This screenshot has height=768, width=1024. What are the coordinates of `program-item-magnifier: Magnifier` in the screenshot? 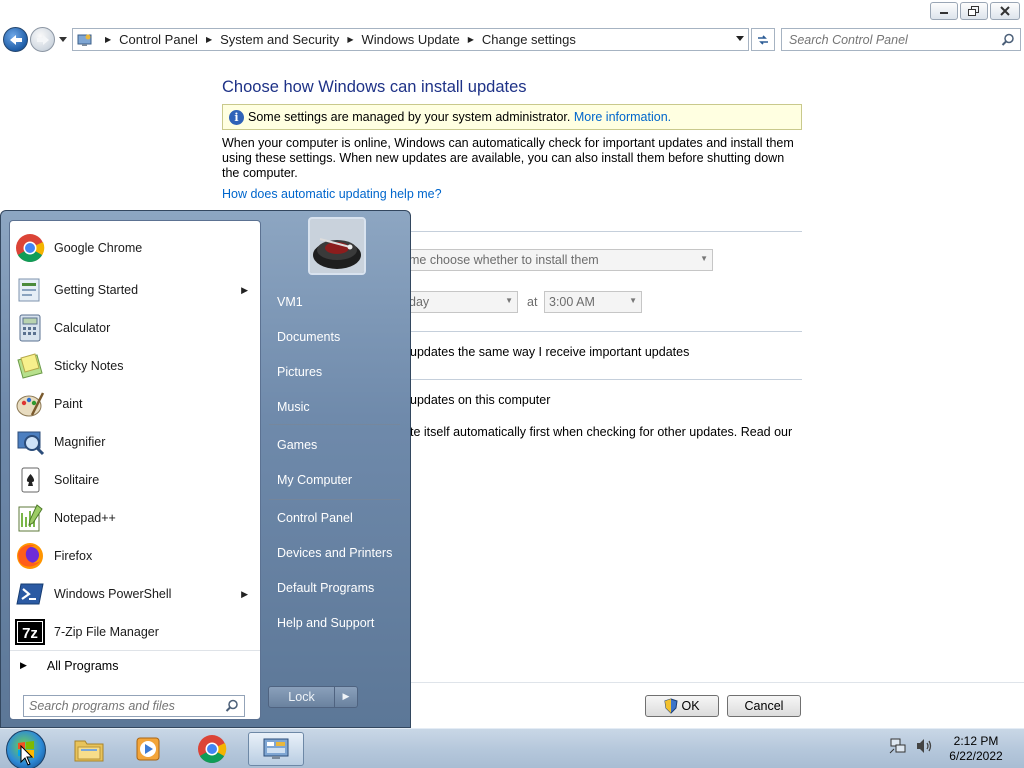 It's located at (135, 442).